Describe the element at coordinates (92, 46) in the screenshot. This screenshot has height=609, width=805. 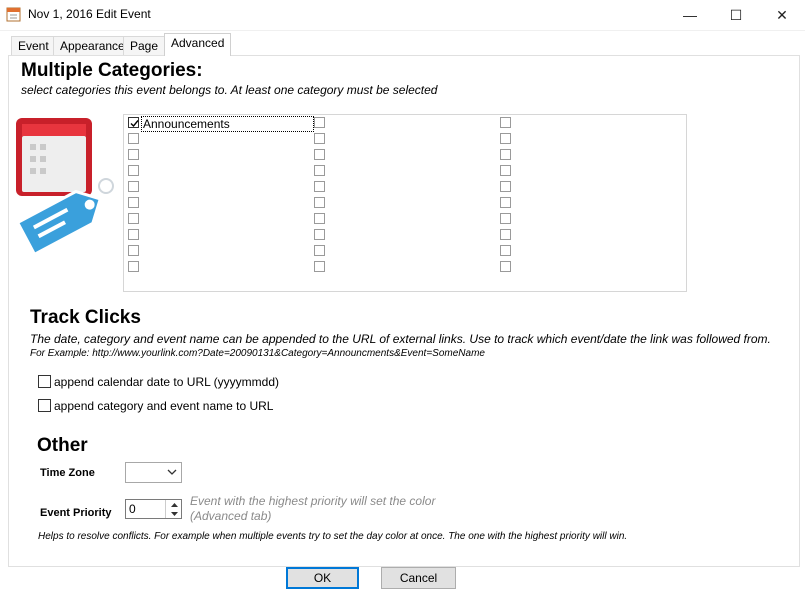
I see `tab-appearance: Appearance` at that location.